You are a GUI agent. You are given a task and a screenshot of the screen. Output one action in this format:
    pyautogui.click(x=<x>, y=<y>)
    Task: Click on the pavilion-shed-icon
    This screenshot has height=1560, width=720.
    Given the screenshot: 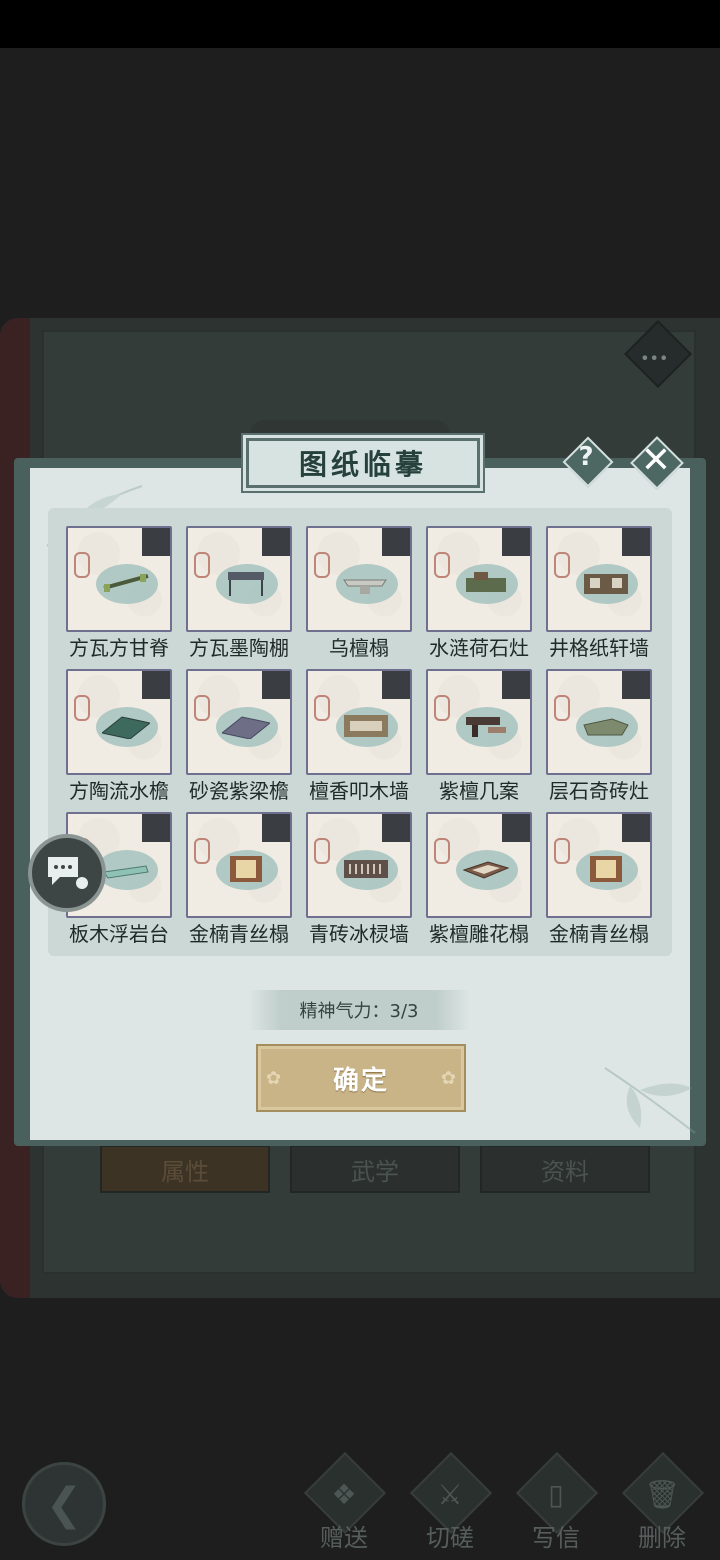 What is the action you would take?
    pyautogui.click(x=246, y=584)
    